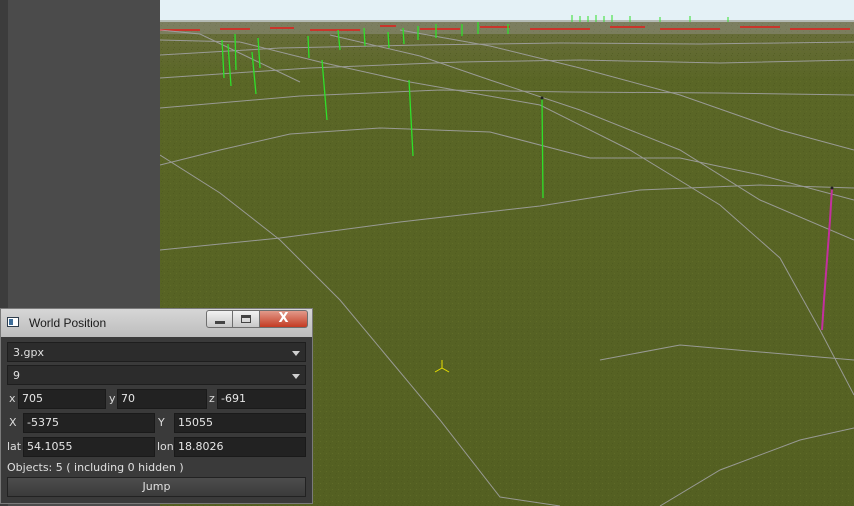  What do you see at coordinates (14, 446) in the screenshot?
I see `lat-label: lat` at bounding box center [14, 446].